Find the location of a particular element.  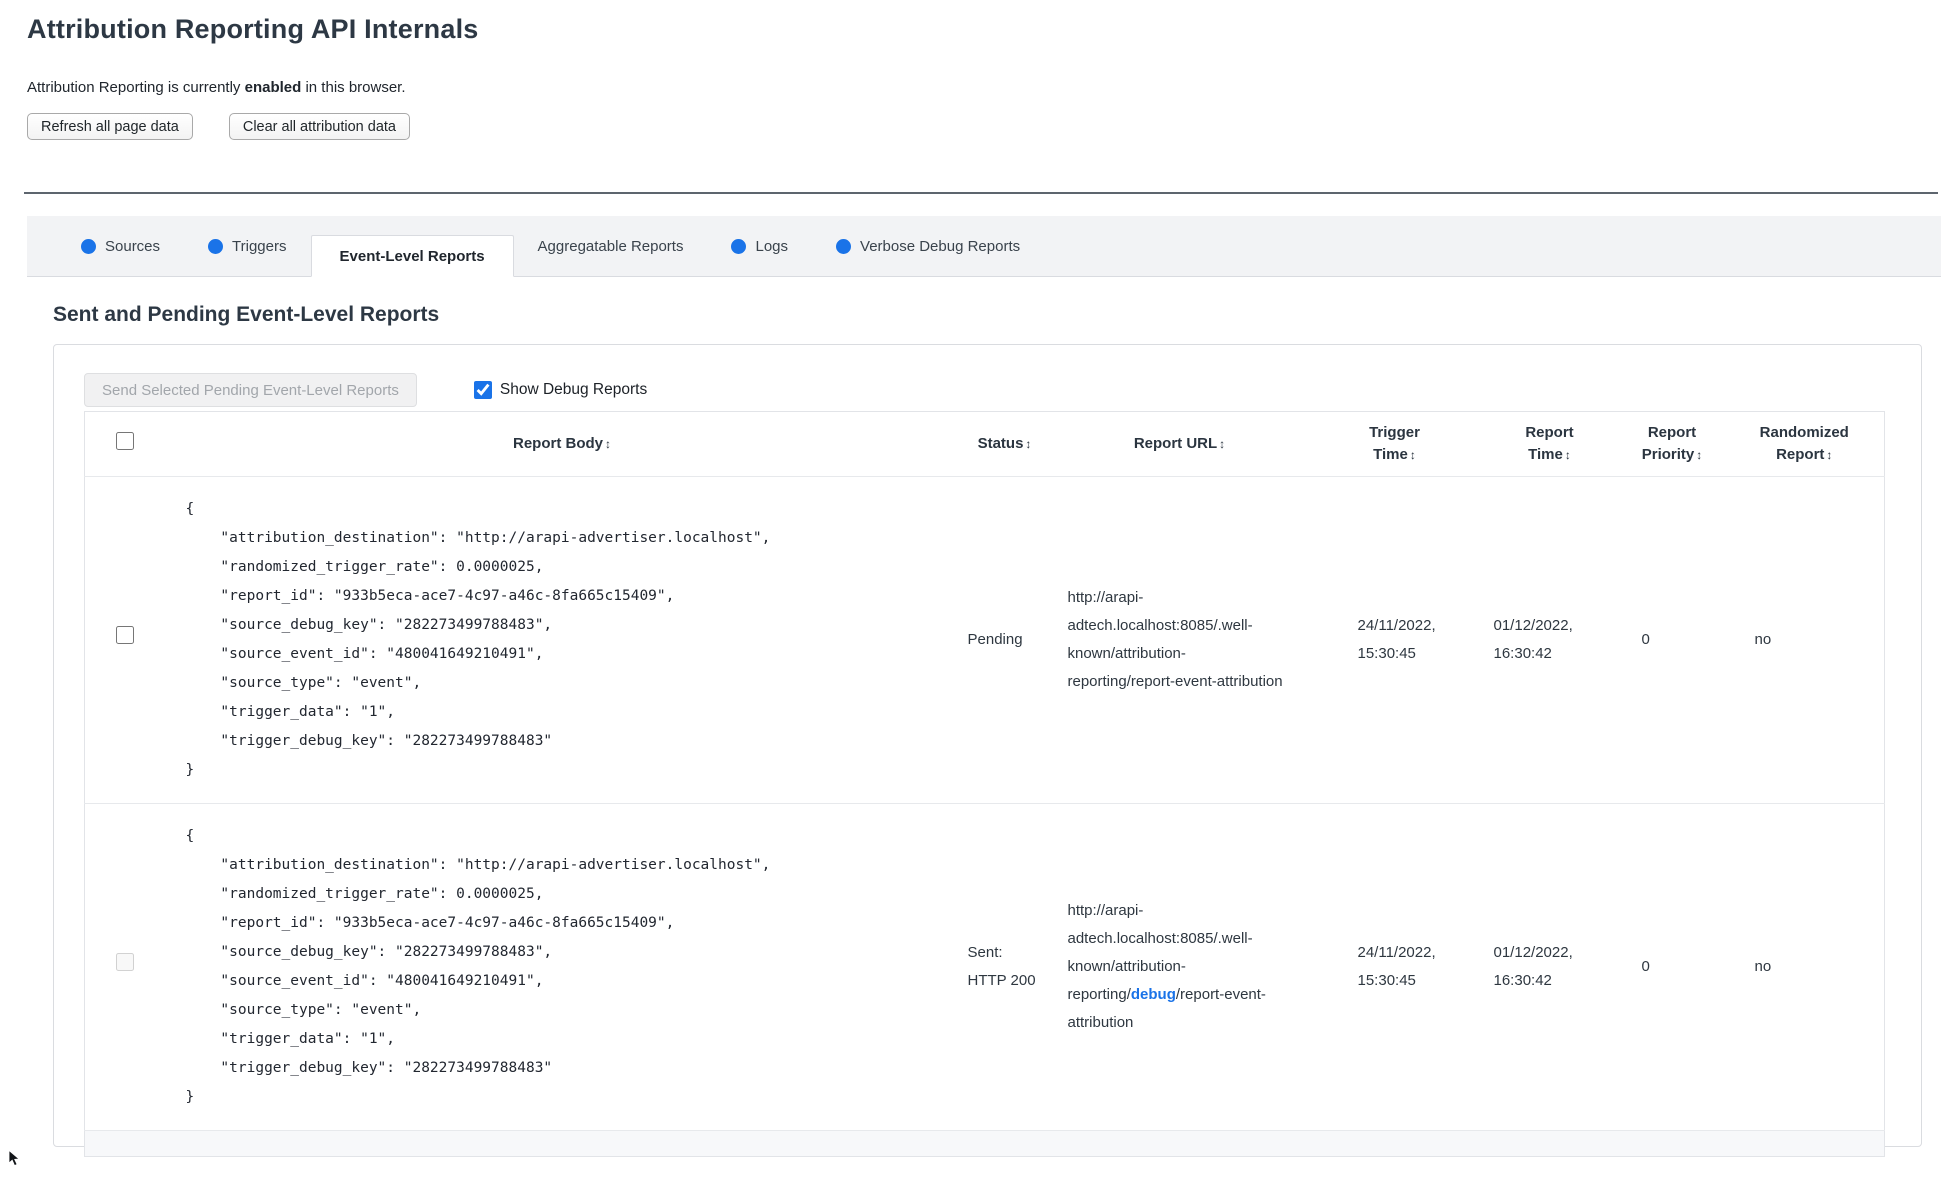

select-all-checkbox is located at coordinates (124, 440).